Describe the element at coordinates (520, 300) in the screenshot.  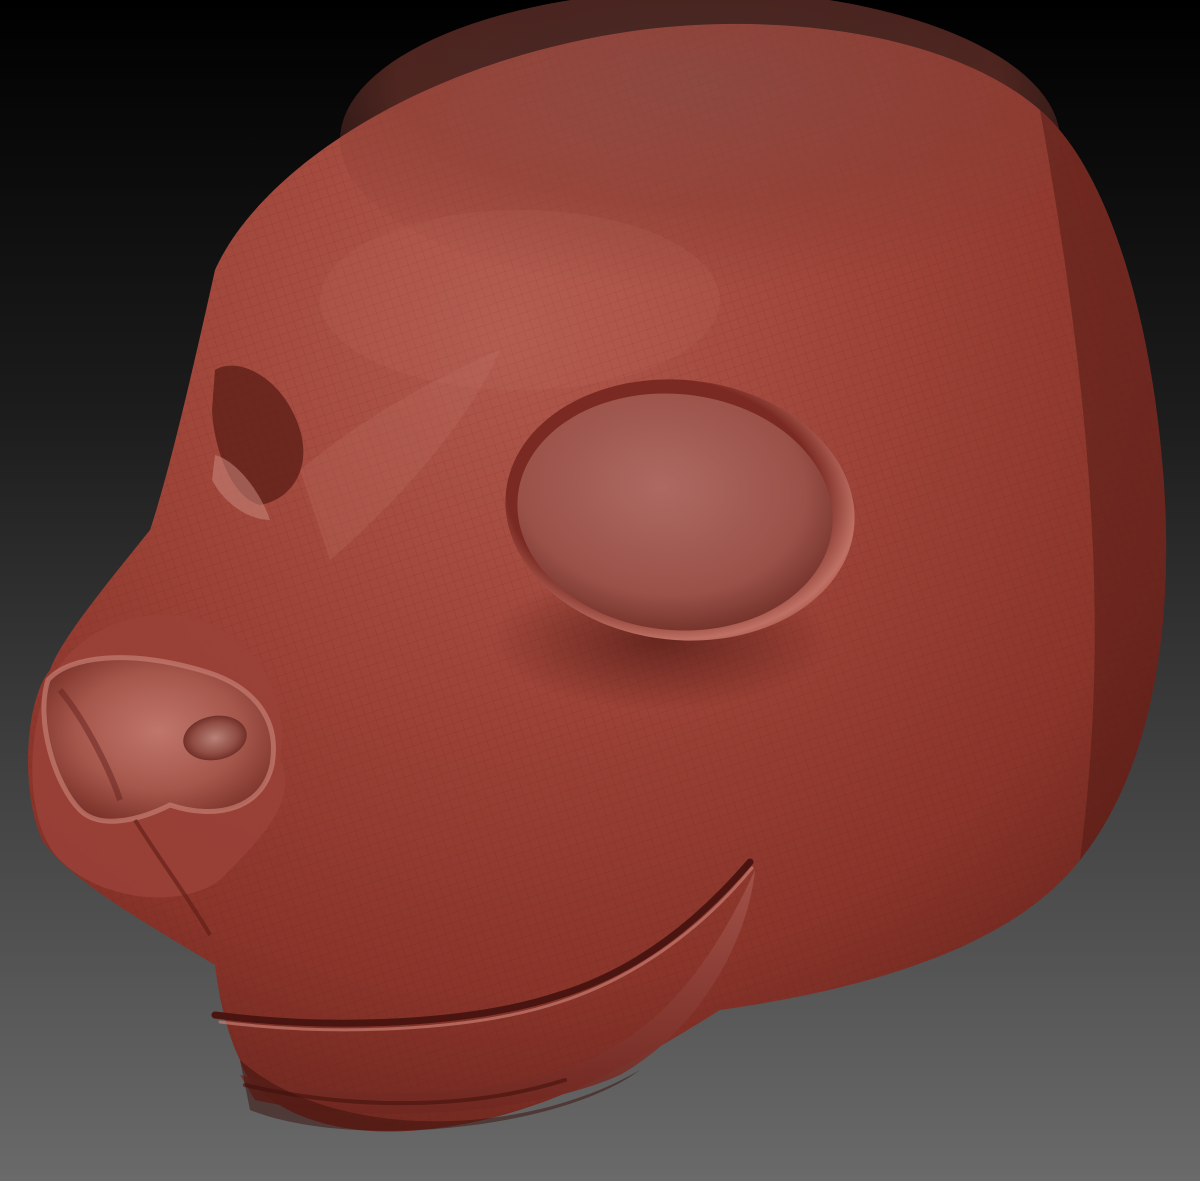
I see `forehead-highlight` at that location.